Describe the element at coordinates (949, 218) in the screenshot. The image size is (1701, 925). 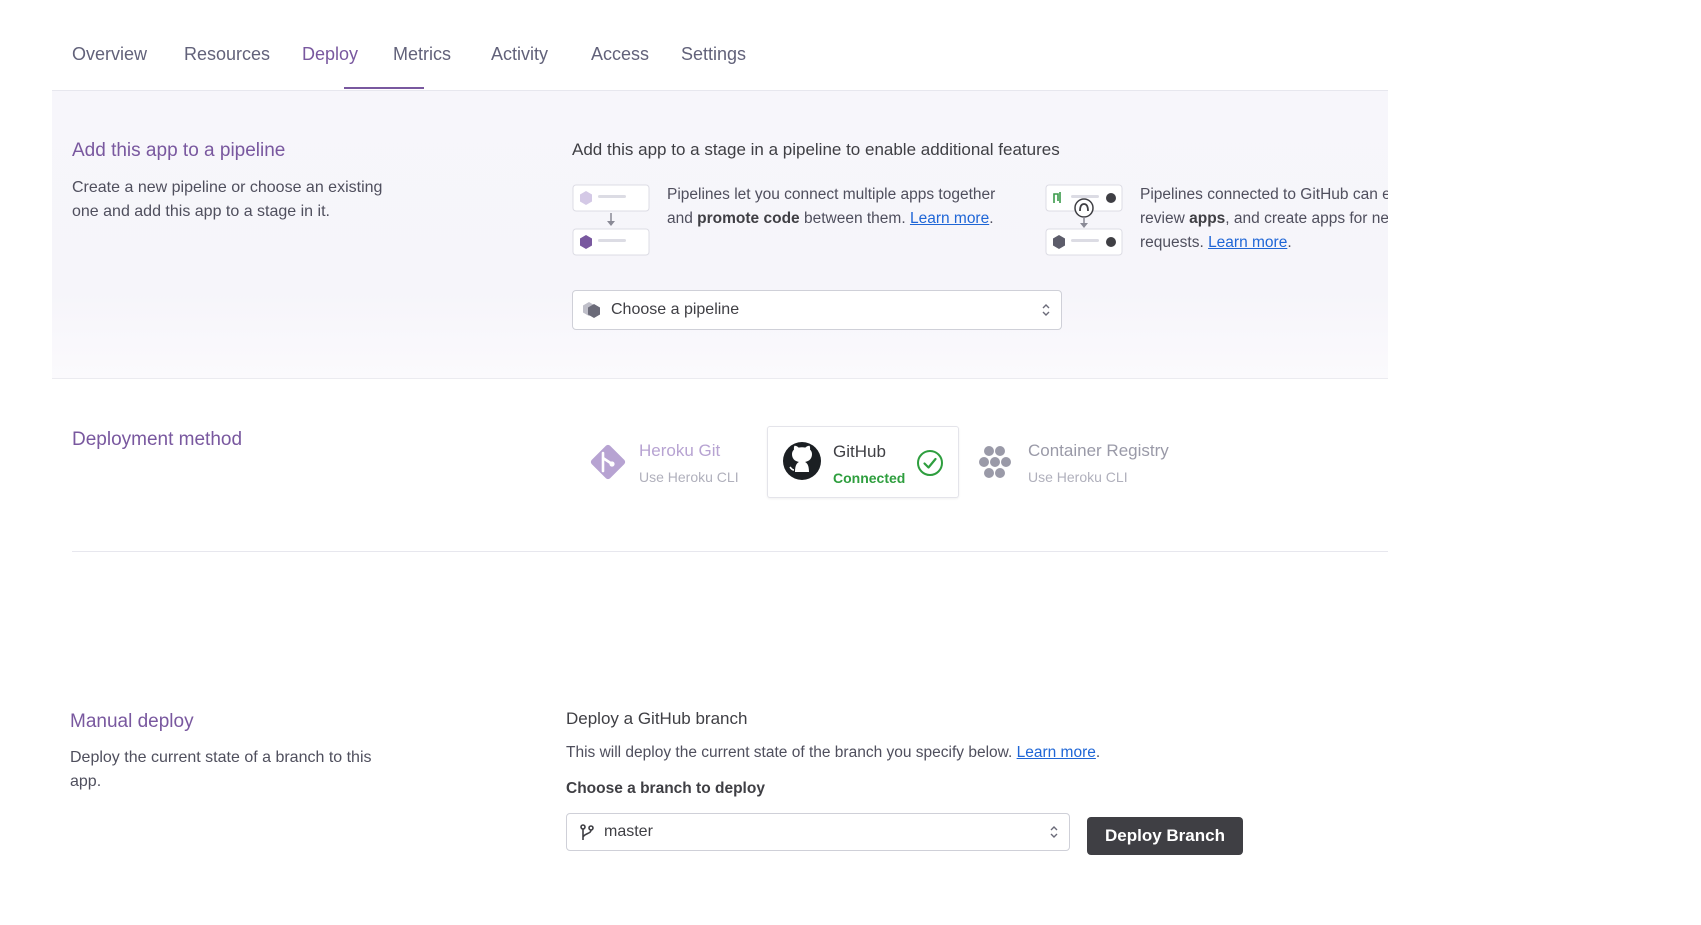
I see `pipeline-learn-more-link: Learn more` at that location.